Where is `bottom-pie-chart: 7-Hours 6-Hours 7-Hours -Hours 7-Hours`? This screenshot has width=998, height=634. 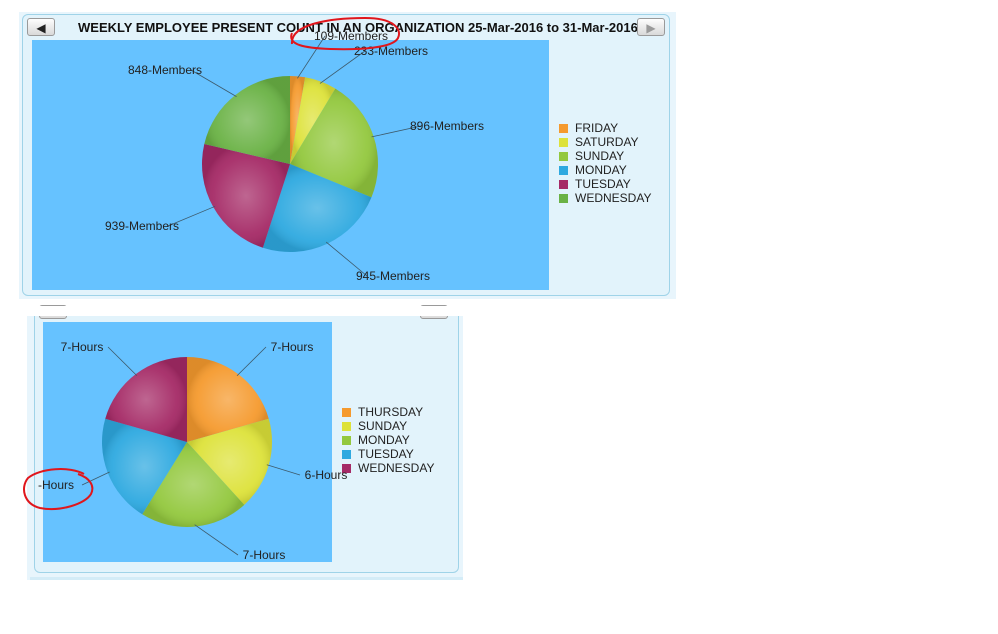 bottom-pie-chart: 7-Hours 6-Hours 7-Hours -Hours 7-Hours is located at coordinates (192, 451).